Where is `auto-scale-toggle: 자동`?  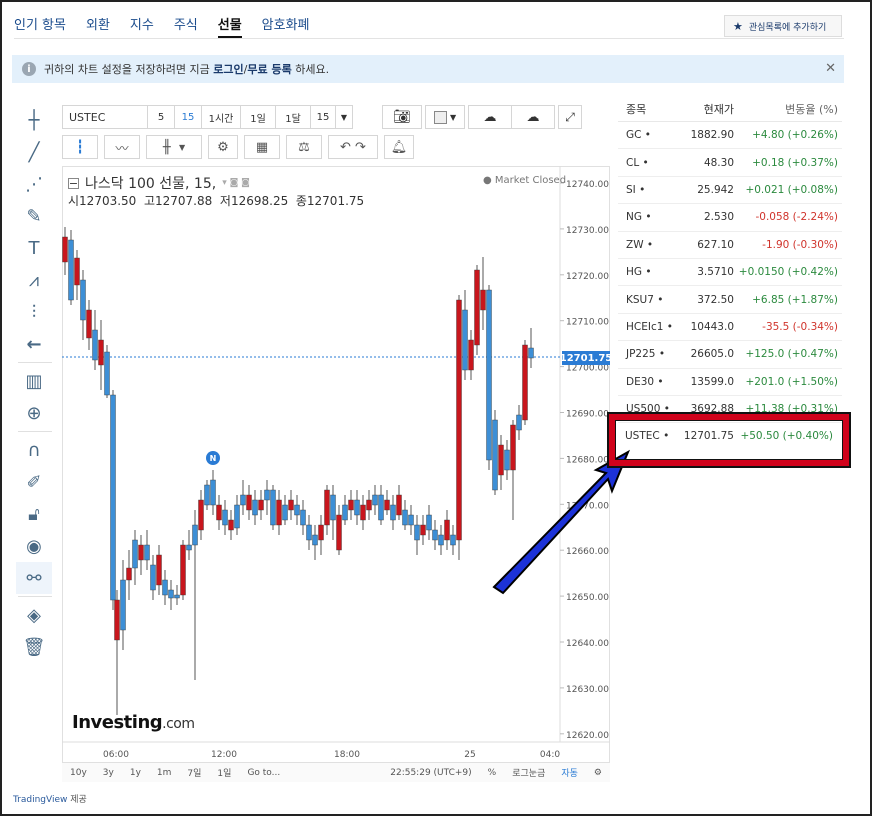 auto-scale-toggle: 자동 is located at coordinates (569, 772).